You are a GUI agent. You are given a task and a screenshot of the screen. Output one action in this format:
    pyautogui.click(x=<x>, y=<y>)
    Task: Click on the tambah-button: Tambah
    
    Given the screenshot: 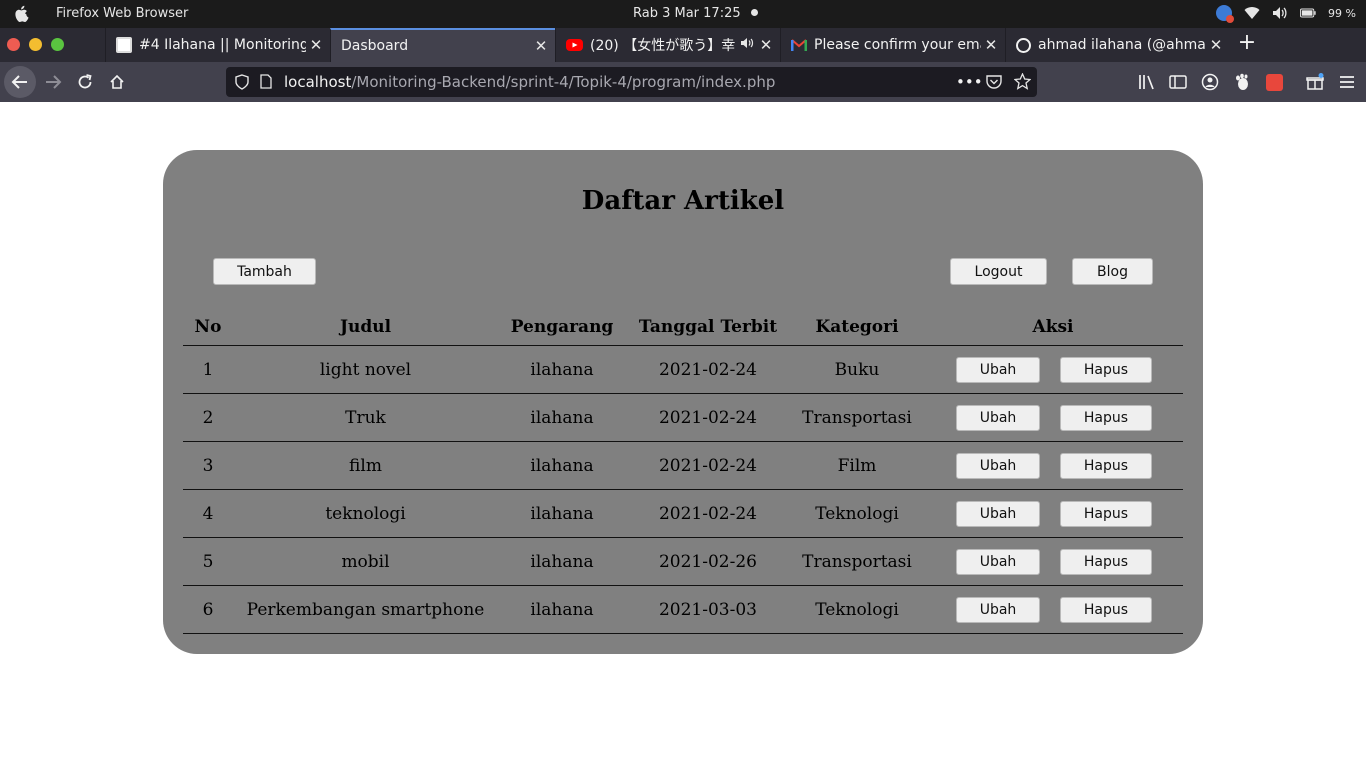 What is the action you would take?
    pyautogui.click(x=264, y=271)
    